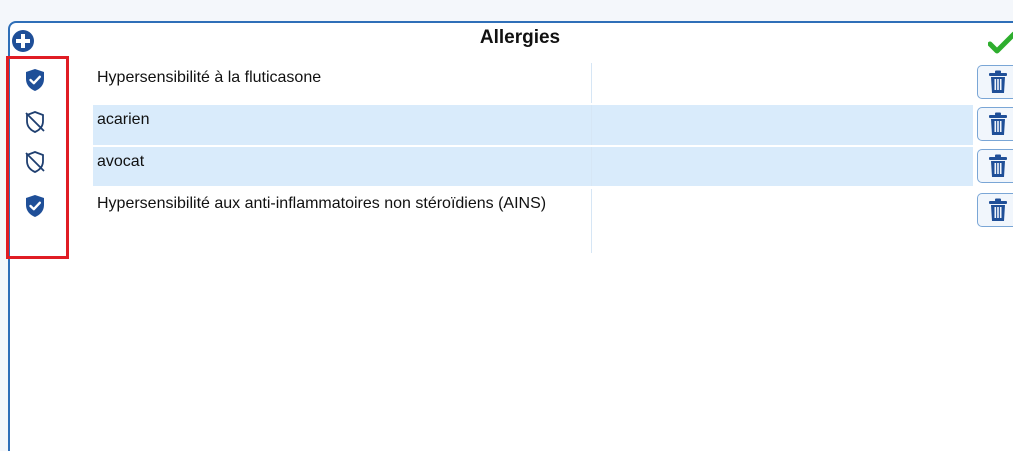 The width and height of the screenshot is (1013, 451). Describe the element at coordinates (123, 119) in the screenshot. I see `allergy-label: acarien` at that location.